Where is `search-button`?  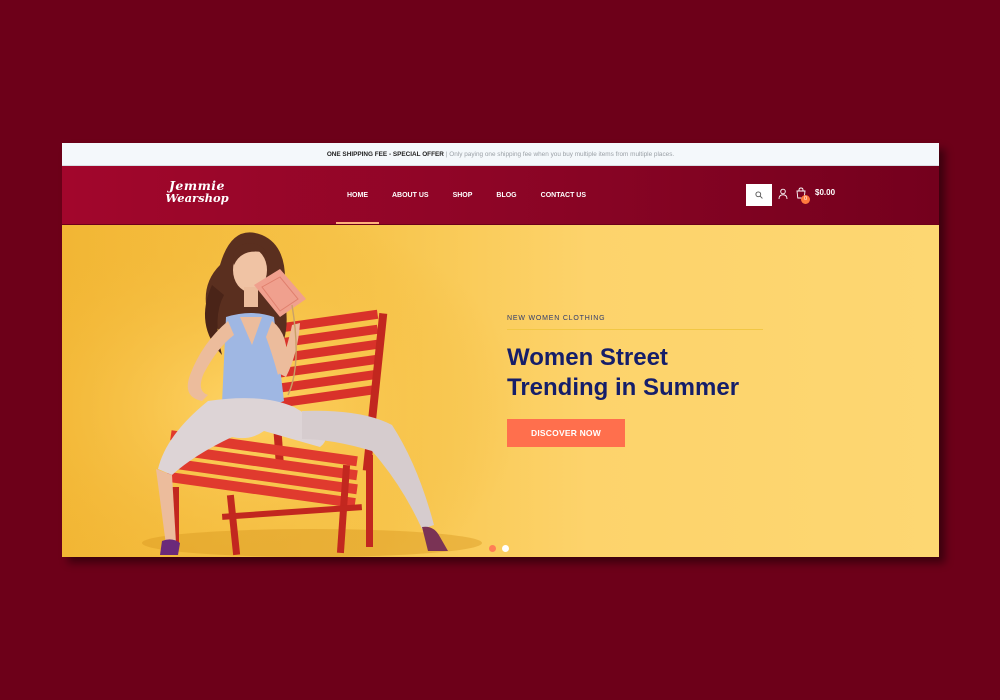 search-button is located at coordinates (759, 195).